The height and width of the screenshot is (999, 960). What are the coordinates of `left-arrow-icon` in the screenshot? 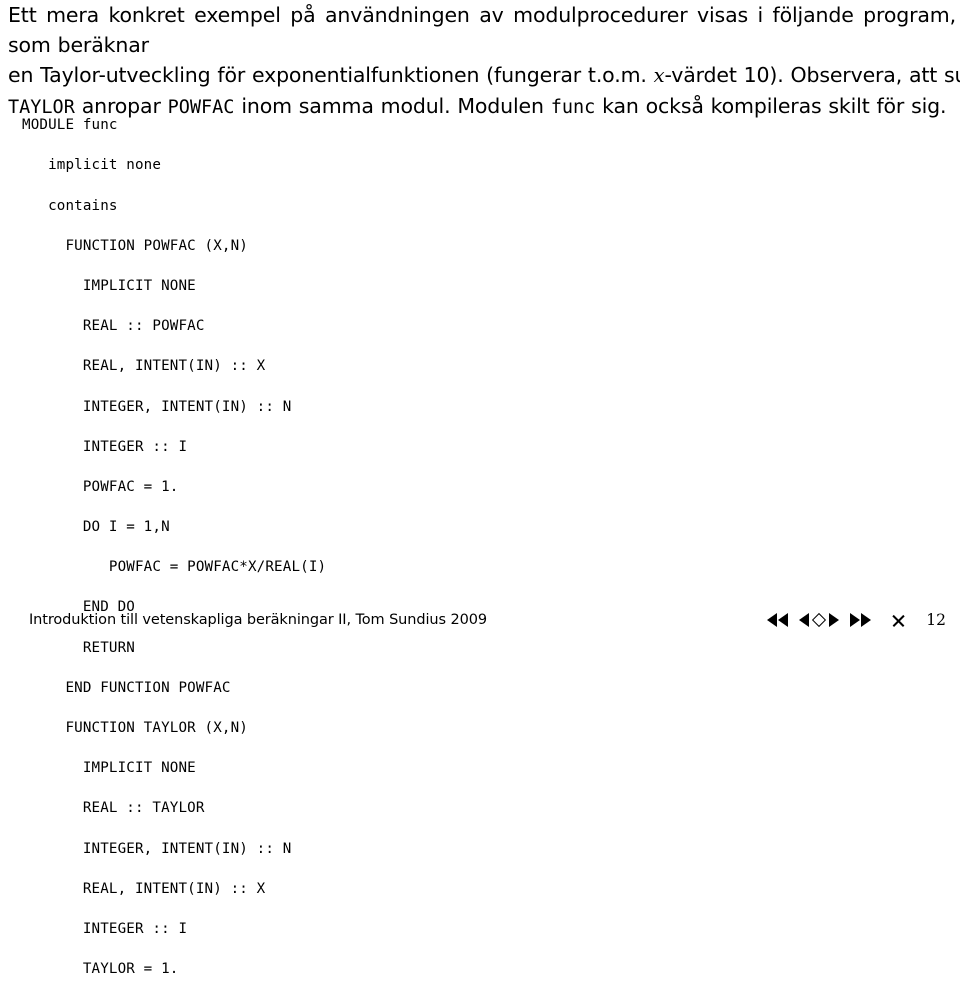 It's located at (804, 620).